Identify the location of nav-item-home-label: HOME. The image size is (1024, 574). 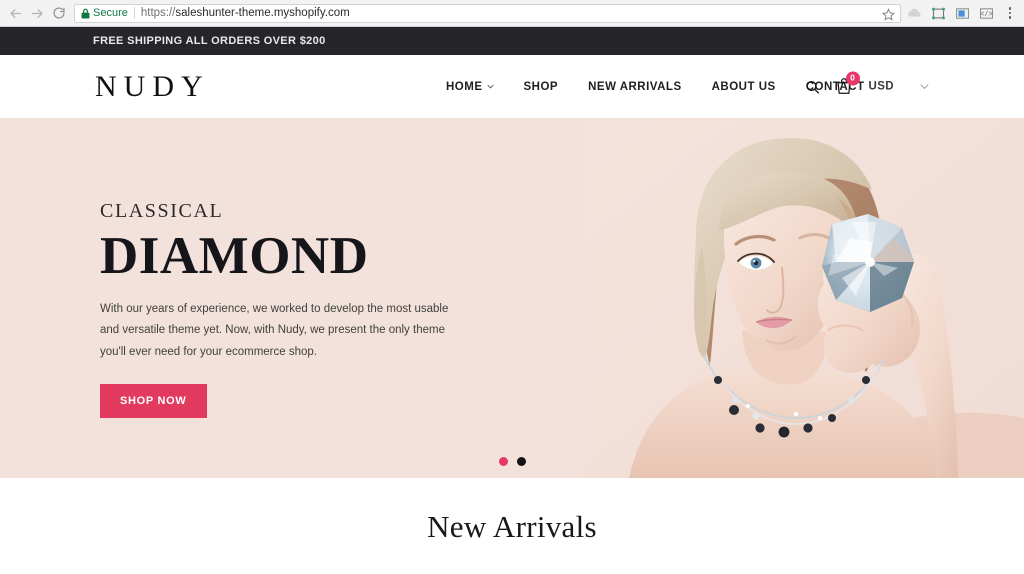
(464, 86).